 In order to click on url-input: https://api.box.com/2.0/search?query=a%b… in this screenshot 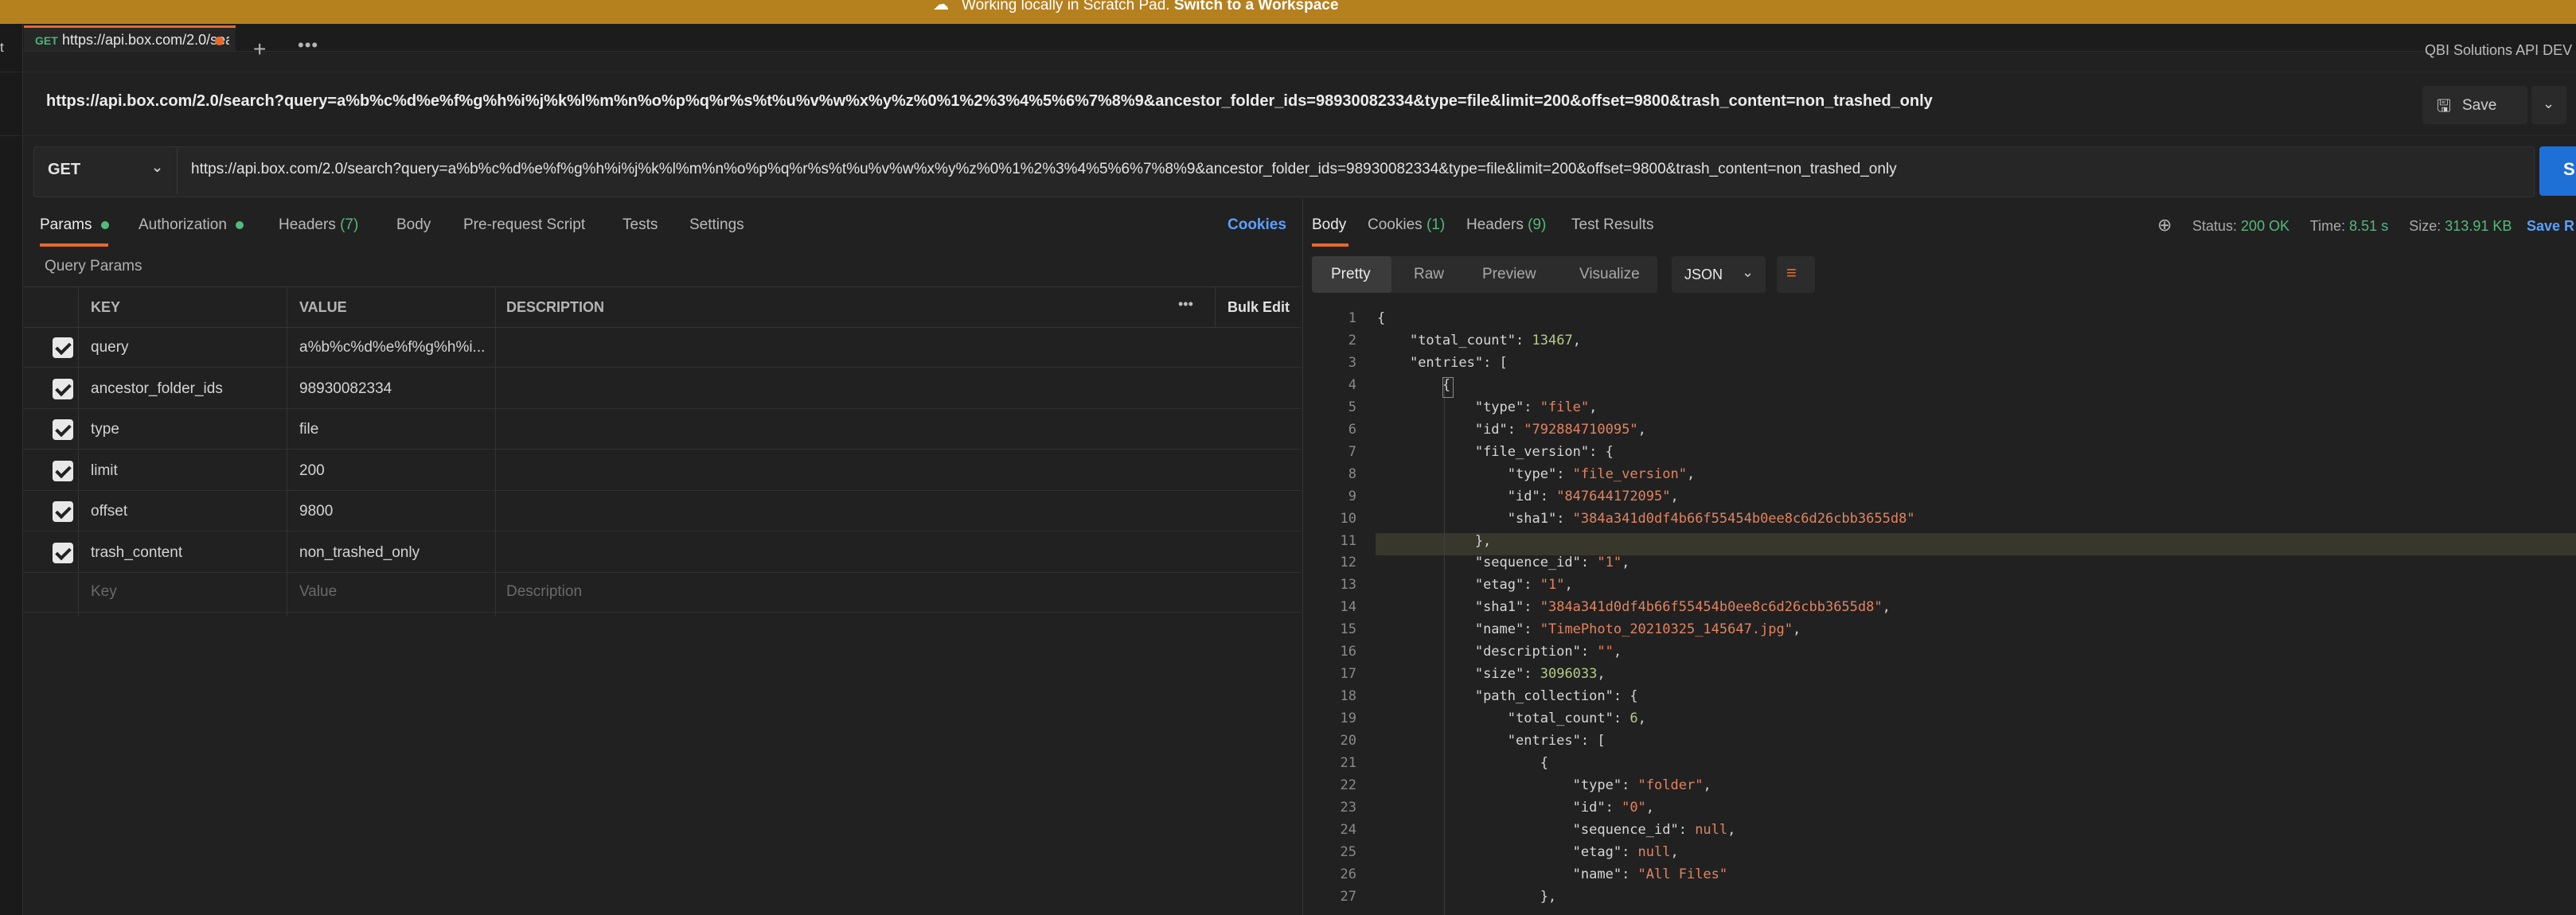, I will do `click(1044, 169)`.